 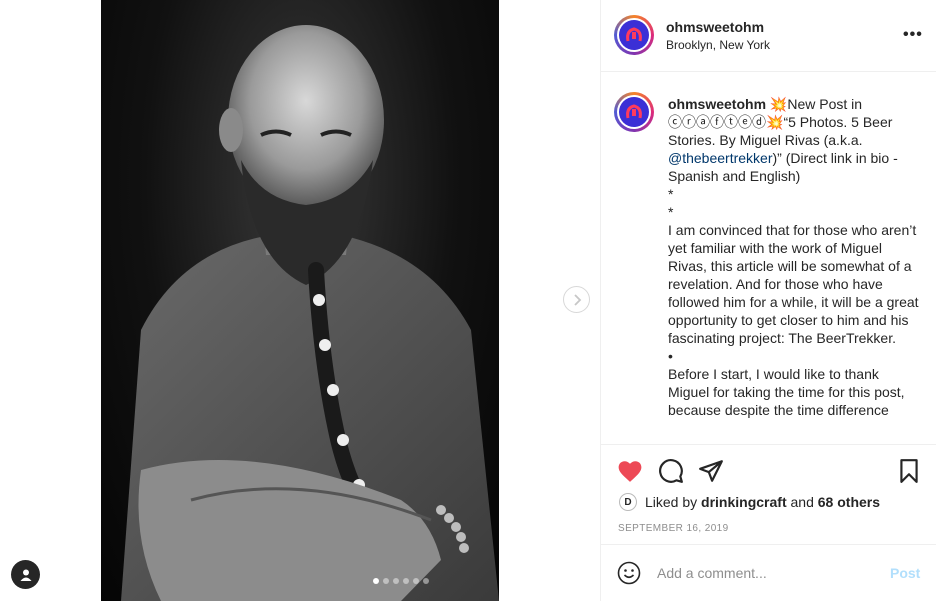 I want to click on comment-bubble-icon, so click(x=671, y=471).